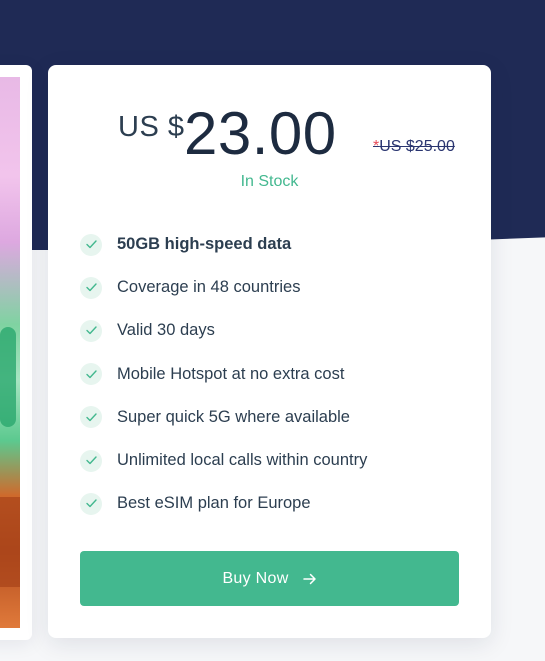  What do you see at coordinates (260, 133) in the screenshot?
I see `price-amount: 23.00` at bounding box center [260, 133].